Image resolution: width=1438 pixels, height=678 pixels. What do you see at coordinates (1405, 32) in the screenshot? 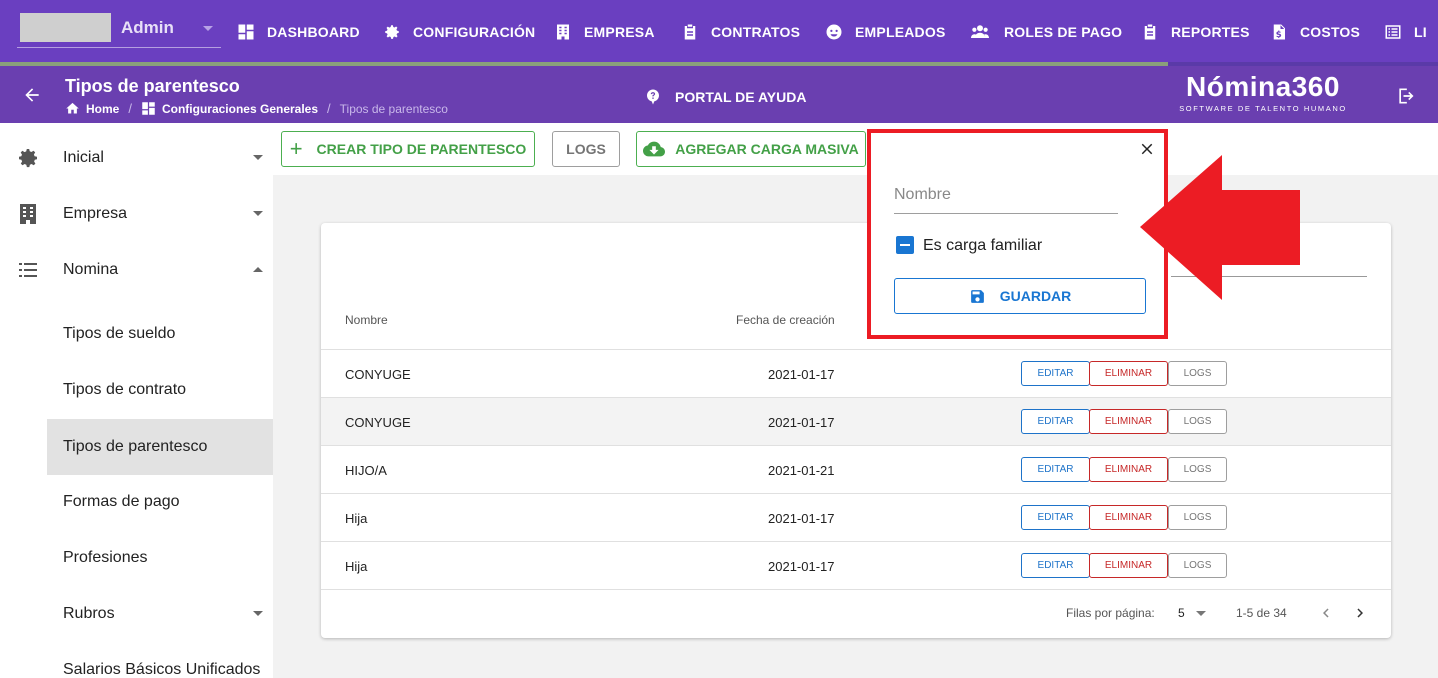
I see `nav-more: LI` at bounding box center [1405, 32].